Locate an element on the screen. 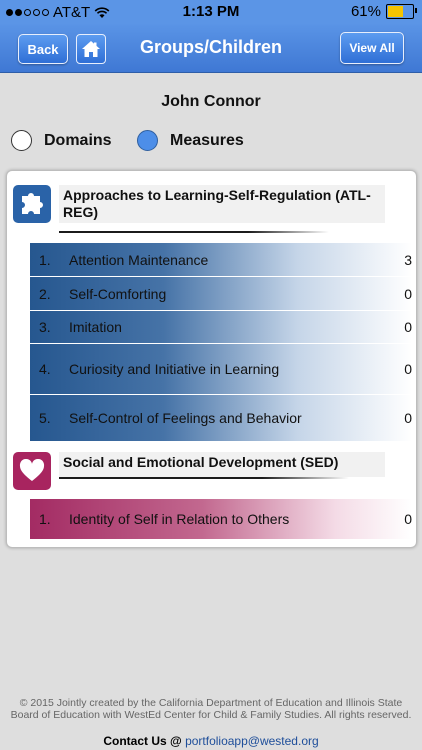  view-all-button: View All is located at coordinates (372, 48).